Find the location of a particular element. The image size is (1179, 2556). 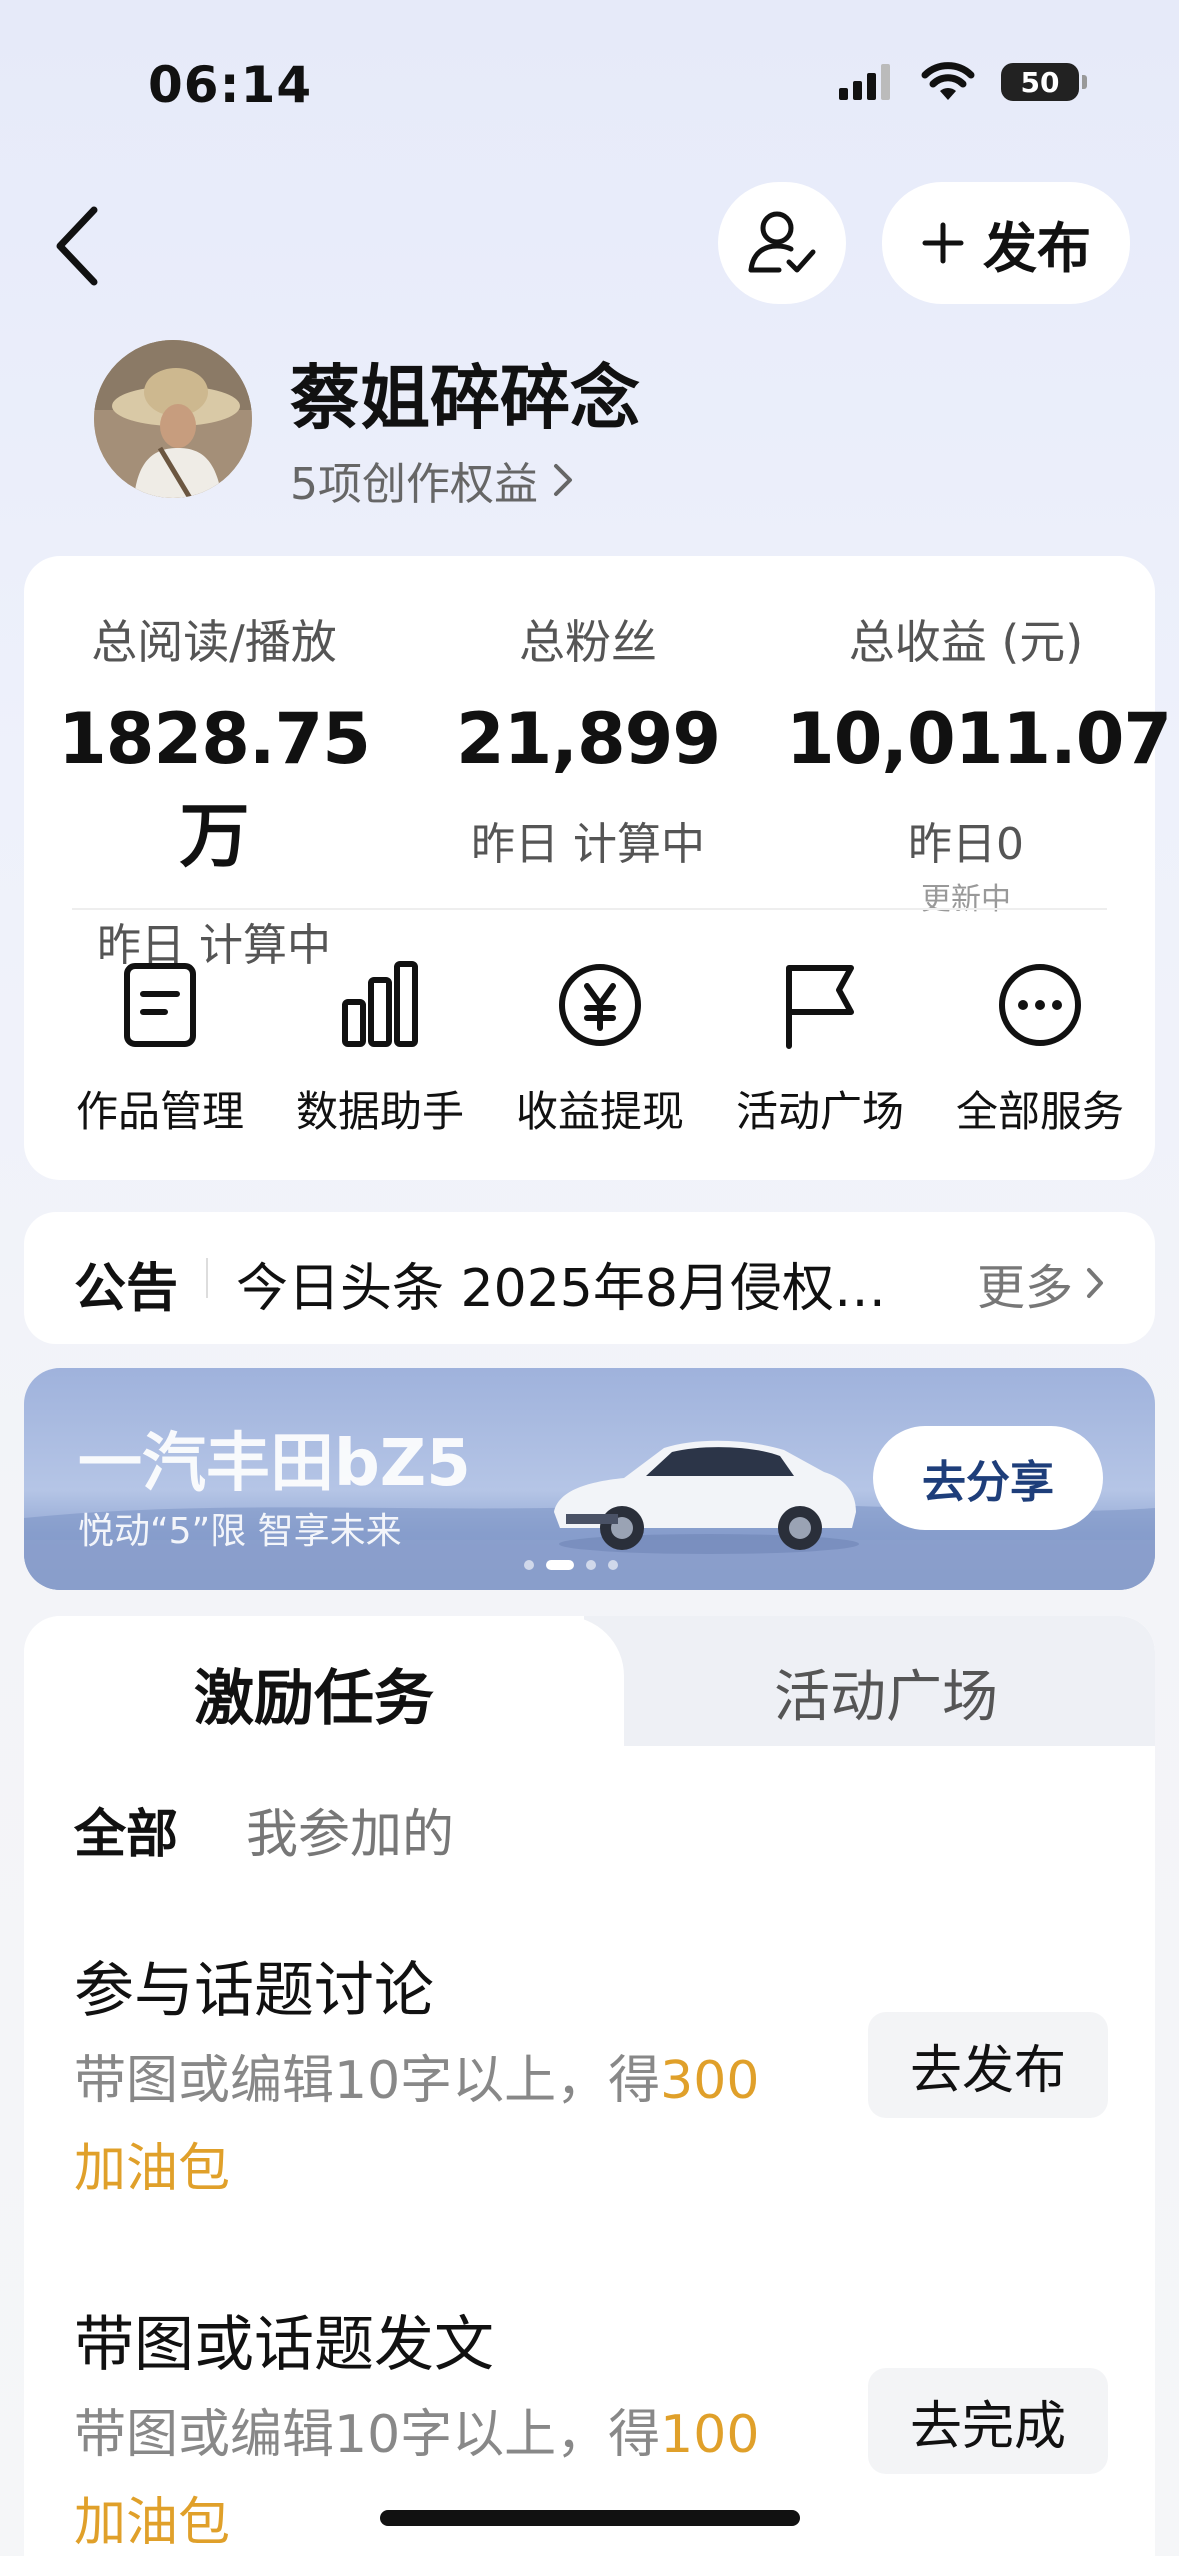

more-icon is located at coordinates (1040, 1005).